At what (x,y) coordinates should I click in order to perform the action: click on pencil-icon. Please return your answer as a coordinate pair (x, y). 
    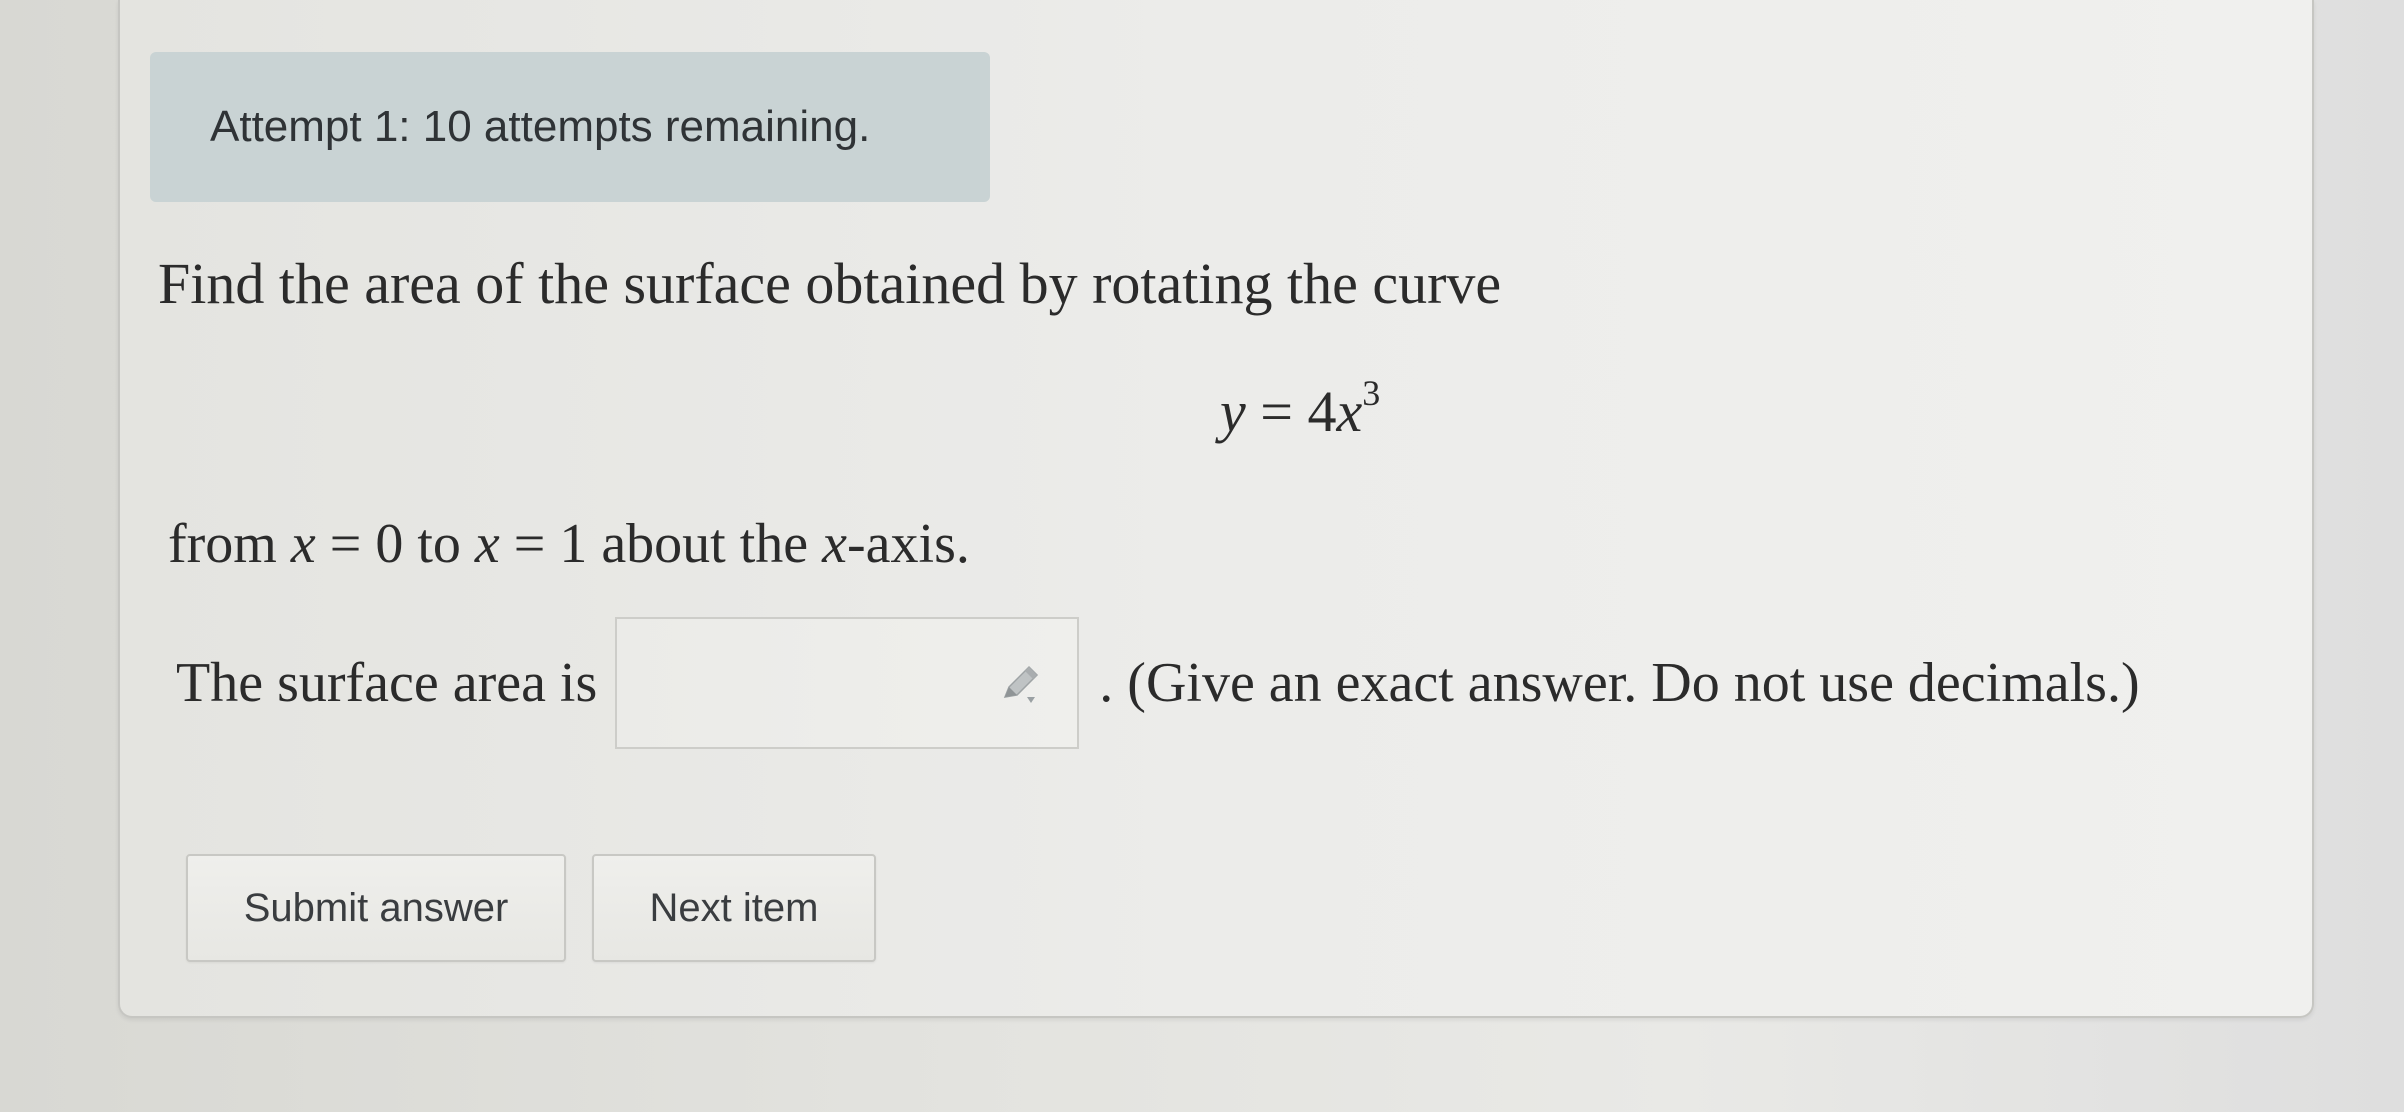
    Looking at the image, I should click on (1021, 685).